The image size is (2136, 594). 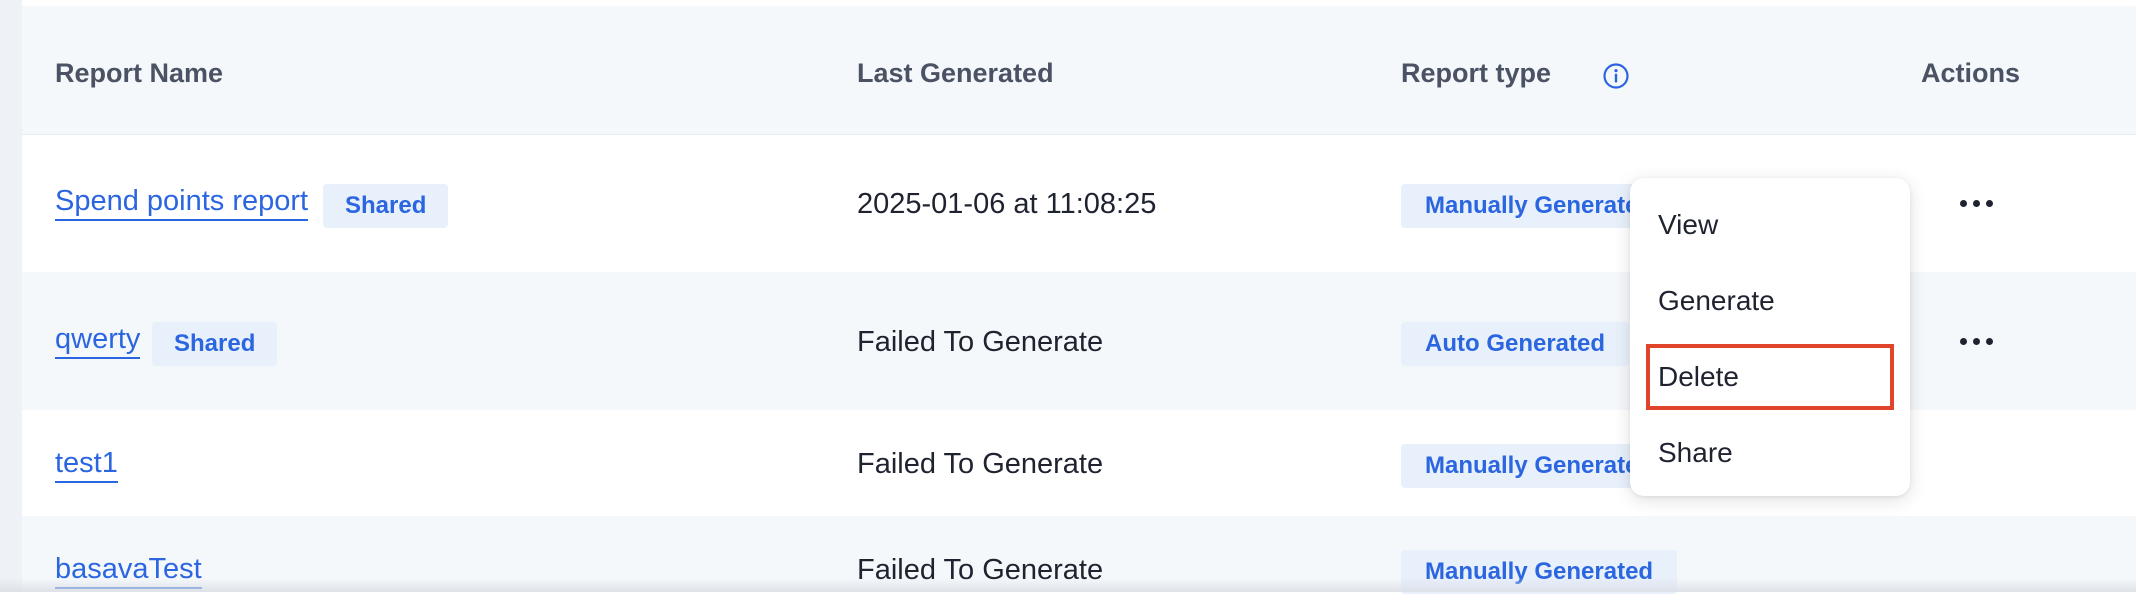 I want to click on info-icon, so click(x=1616, y=76).